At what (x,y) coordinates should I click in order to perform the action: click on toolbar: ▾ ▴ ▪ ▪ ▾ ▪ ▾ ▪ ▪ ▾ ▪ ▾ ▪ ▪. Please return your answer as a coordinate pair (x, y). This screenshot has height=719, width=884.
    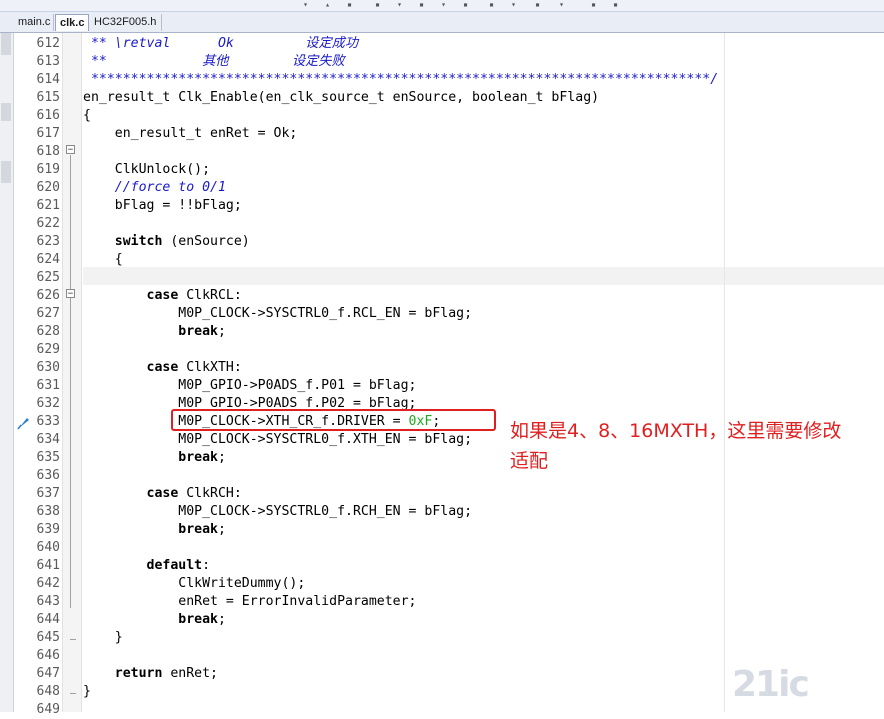
    Looking at the image, I should click on (442, 6).